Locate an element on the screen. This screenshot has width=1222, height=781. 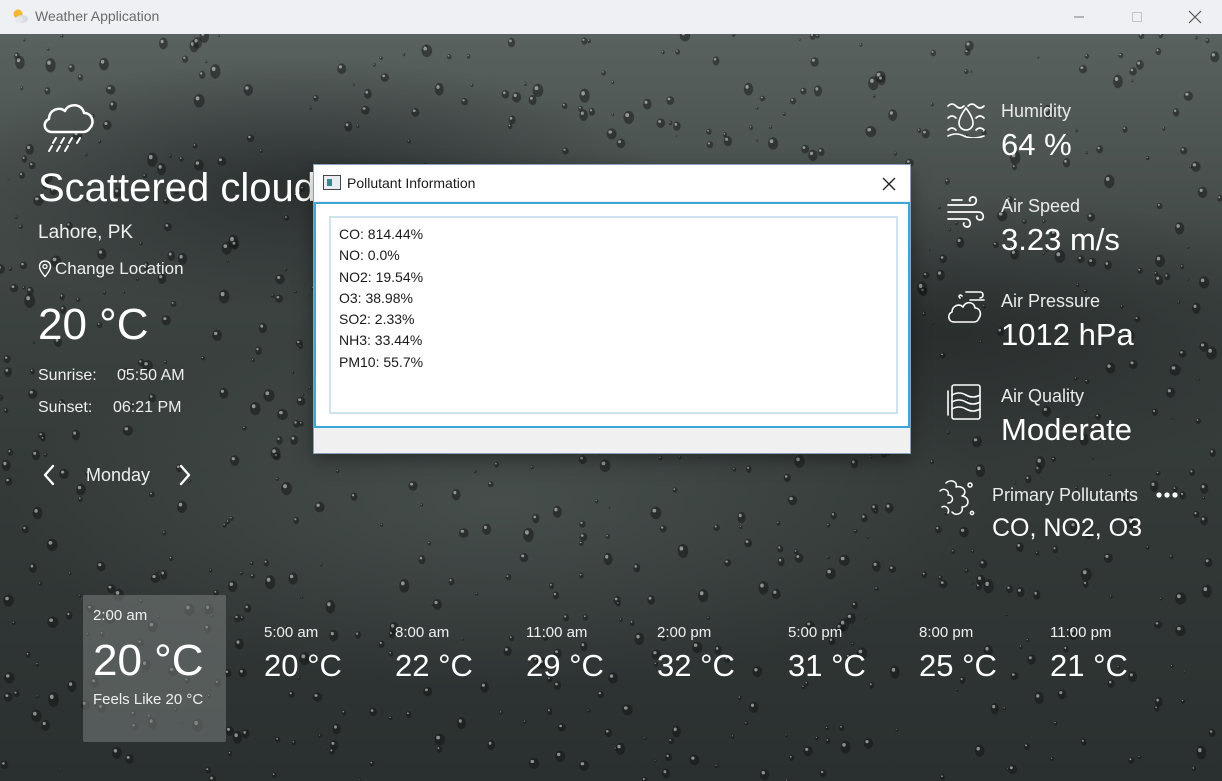
change-location-link: Change Location is located at coordinates (111, 269).